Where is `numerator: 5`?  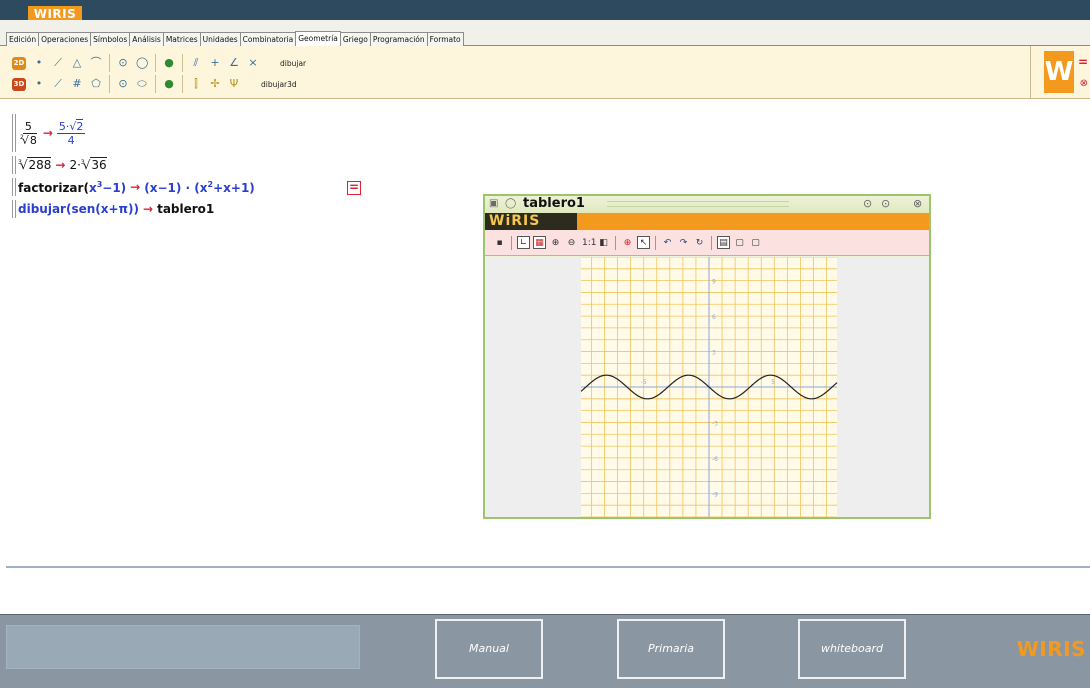 numerator: 5 is located at coordinates (28, 126).